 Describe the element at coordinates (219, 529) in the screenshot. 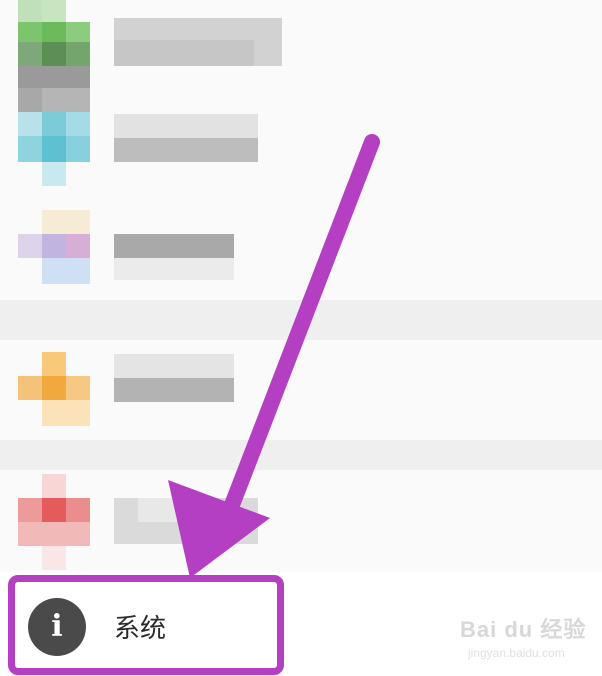

I see `arrow-head` at that location.